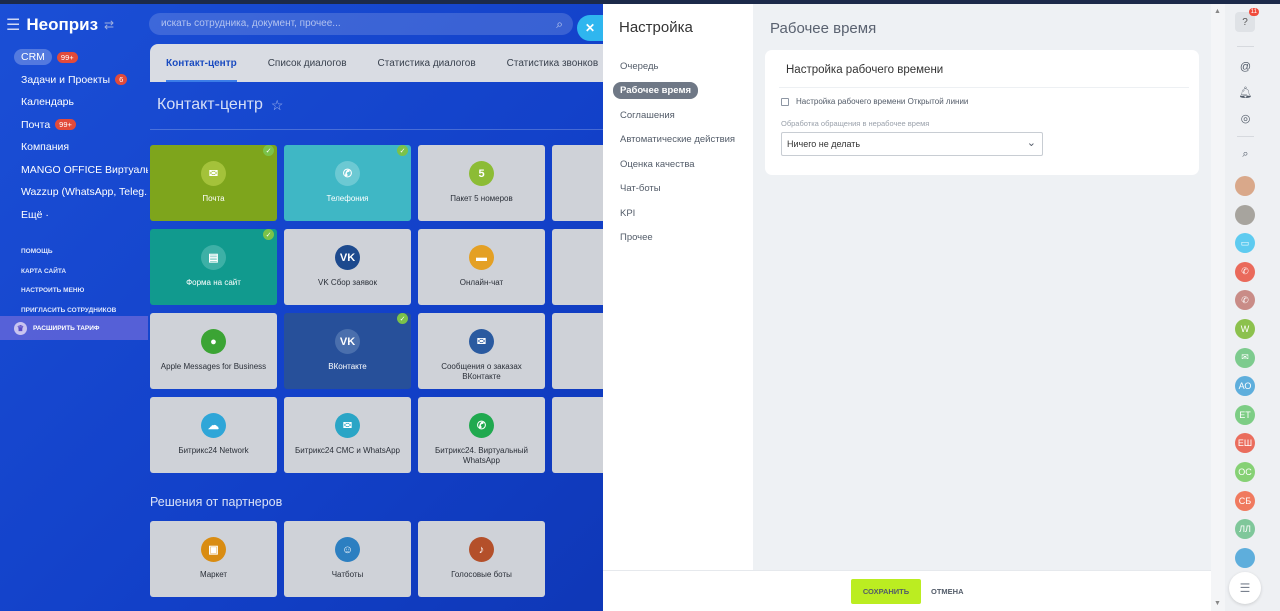  Describe the element at coordinates (213, 198) in the screenshot. I see `connector-tile-label: Почта` at that location.